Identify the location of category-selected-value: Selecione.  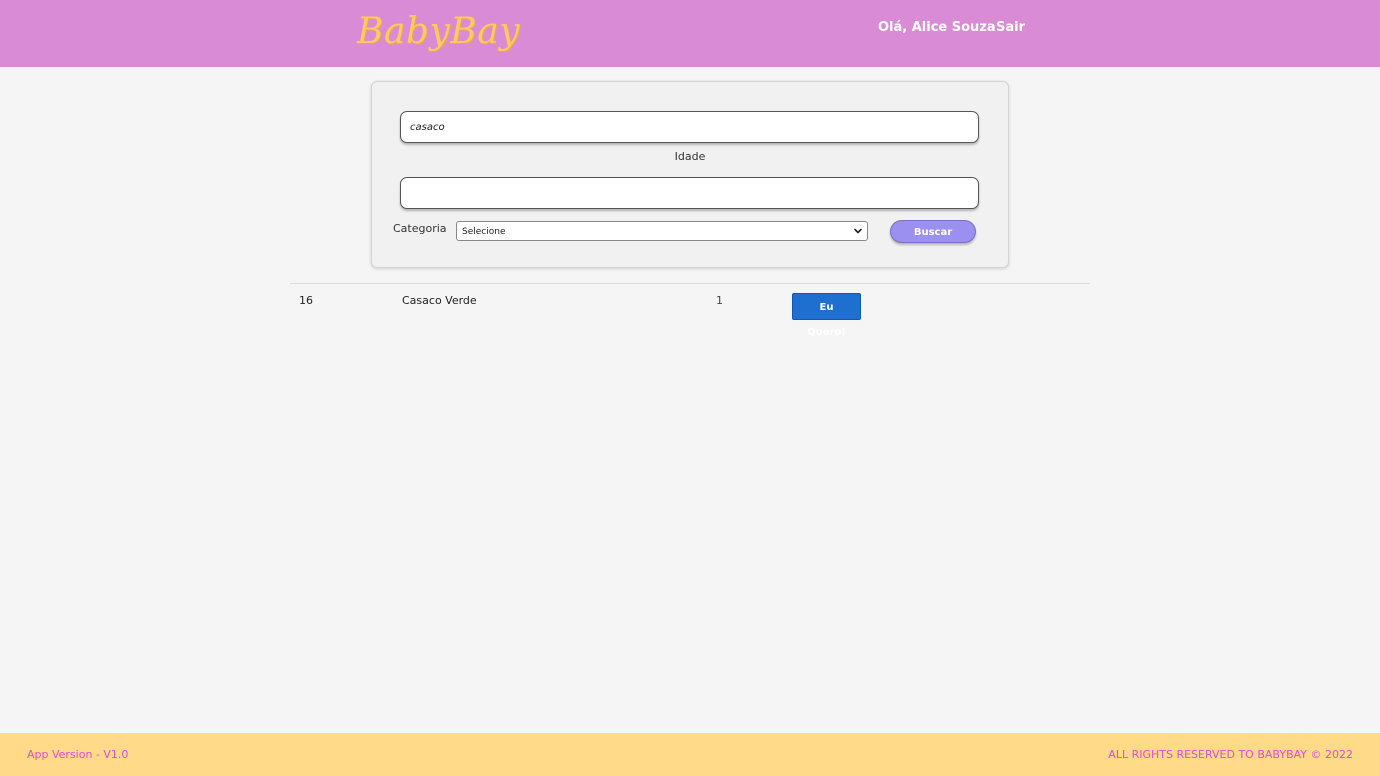
(484, 232).